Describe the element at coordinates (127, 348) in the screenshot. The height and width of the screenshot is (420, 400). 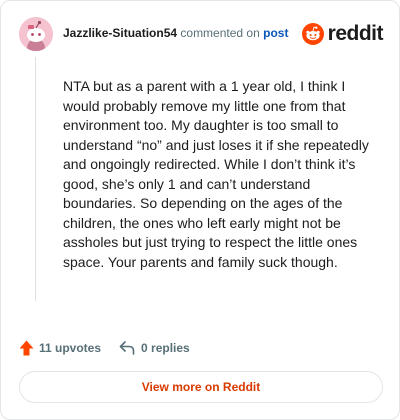
I see `reply-arrow-icon` at that location.